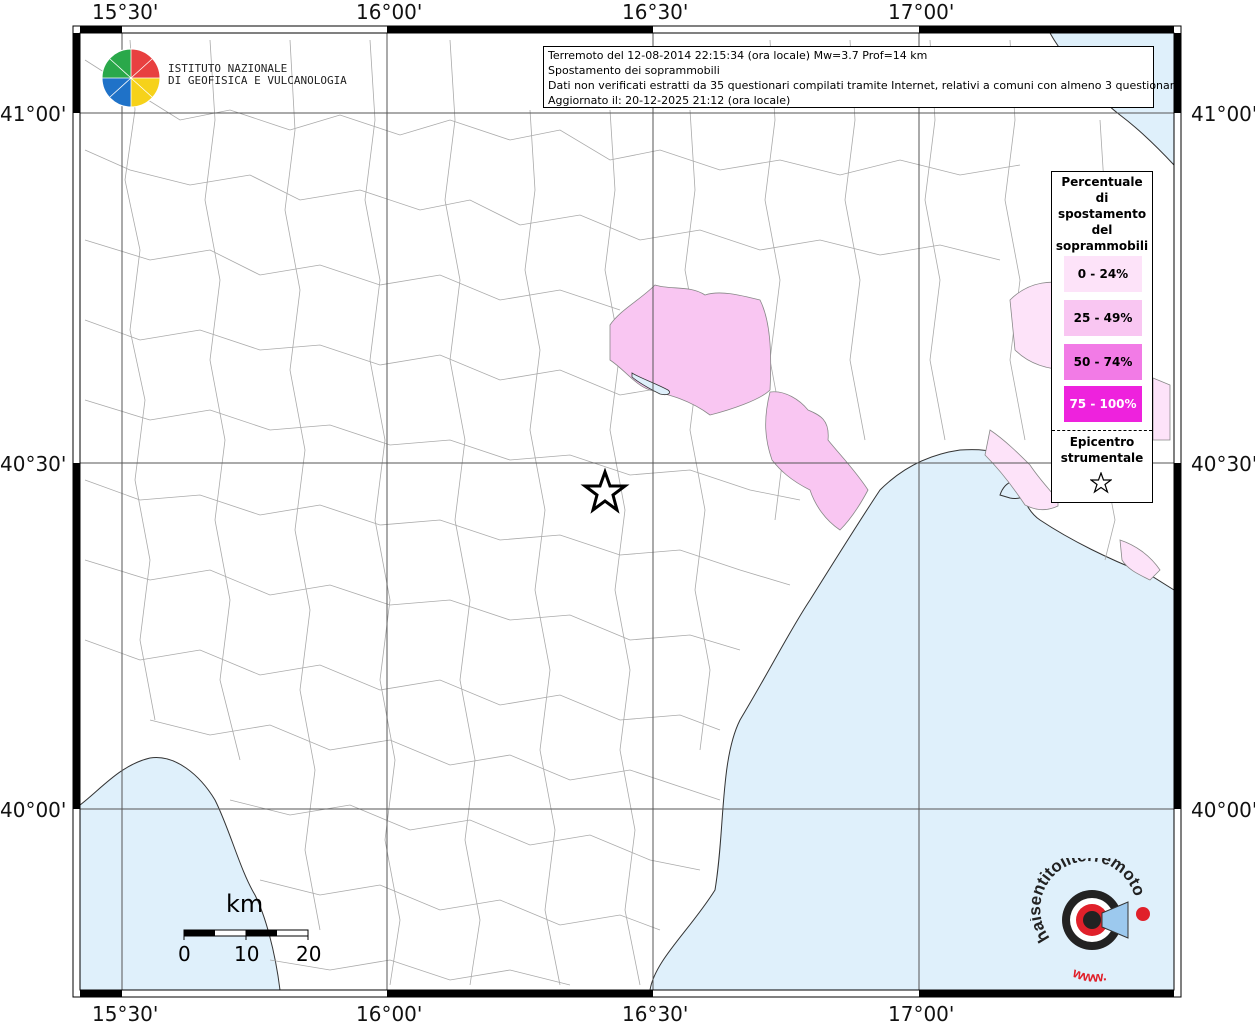  Describe the element at coordinates (245, 904) in the screenshot. I see `scale-unit: km` at that location.